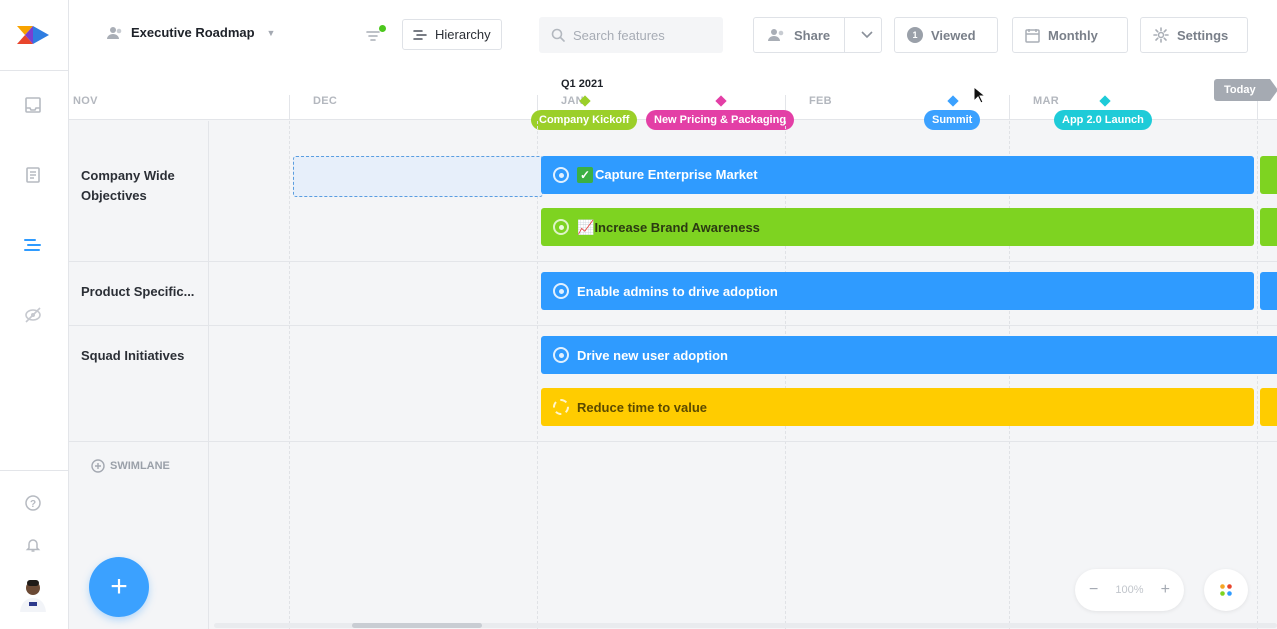  I want to click on filter-button, so click(376, 34).